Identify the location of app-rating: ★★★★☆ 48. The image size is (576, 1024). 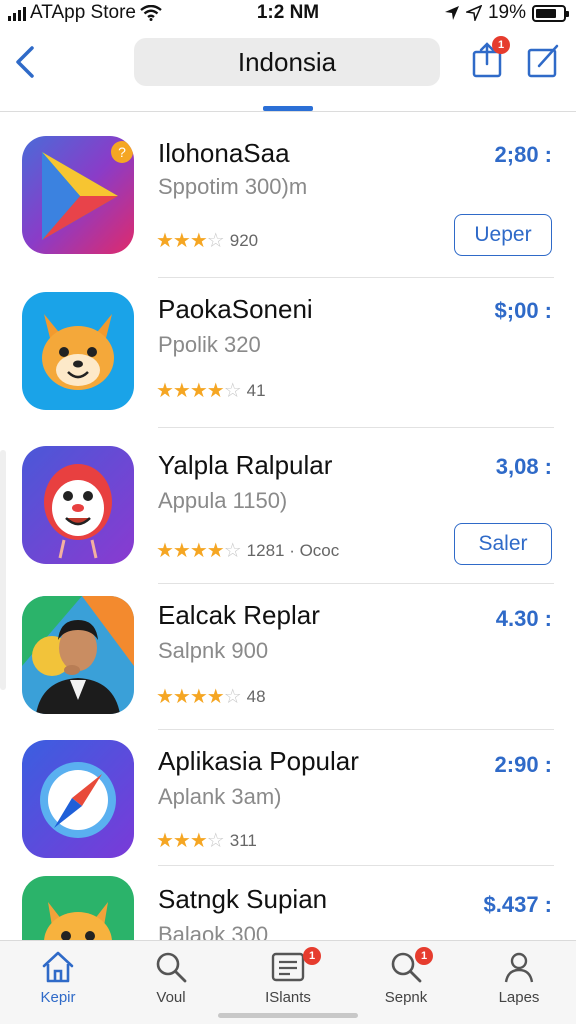
(211, 696).